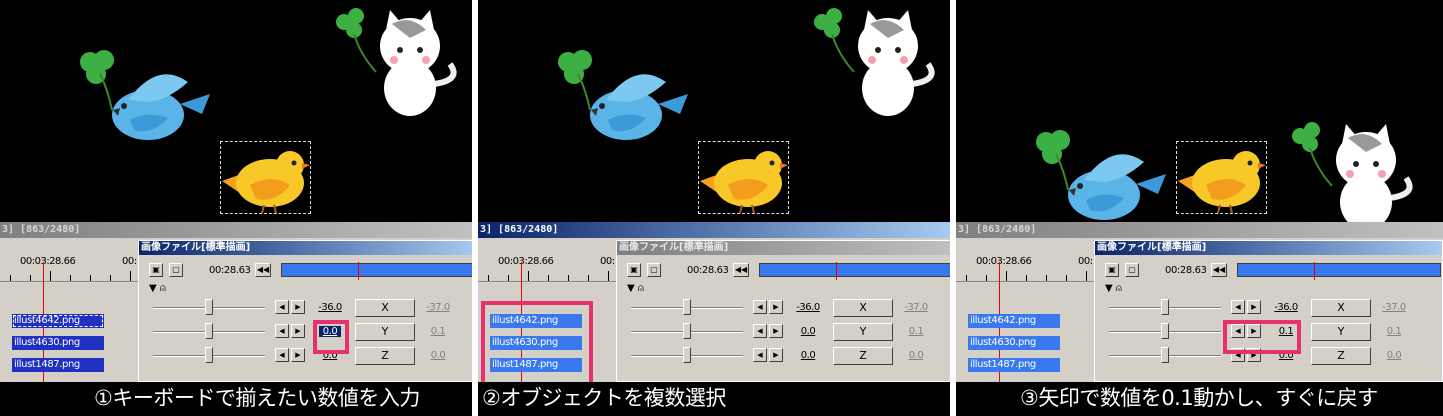 The width and height of the screenshot is (1443, 416). Describe the element at coordinates (808, 355) in the screenshot. I see `z-value: 0.0` at that location.